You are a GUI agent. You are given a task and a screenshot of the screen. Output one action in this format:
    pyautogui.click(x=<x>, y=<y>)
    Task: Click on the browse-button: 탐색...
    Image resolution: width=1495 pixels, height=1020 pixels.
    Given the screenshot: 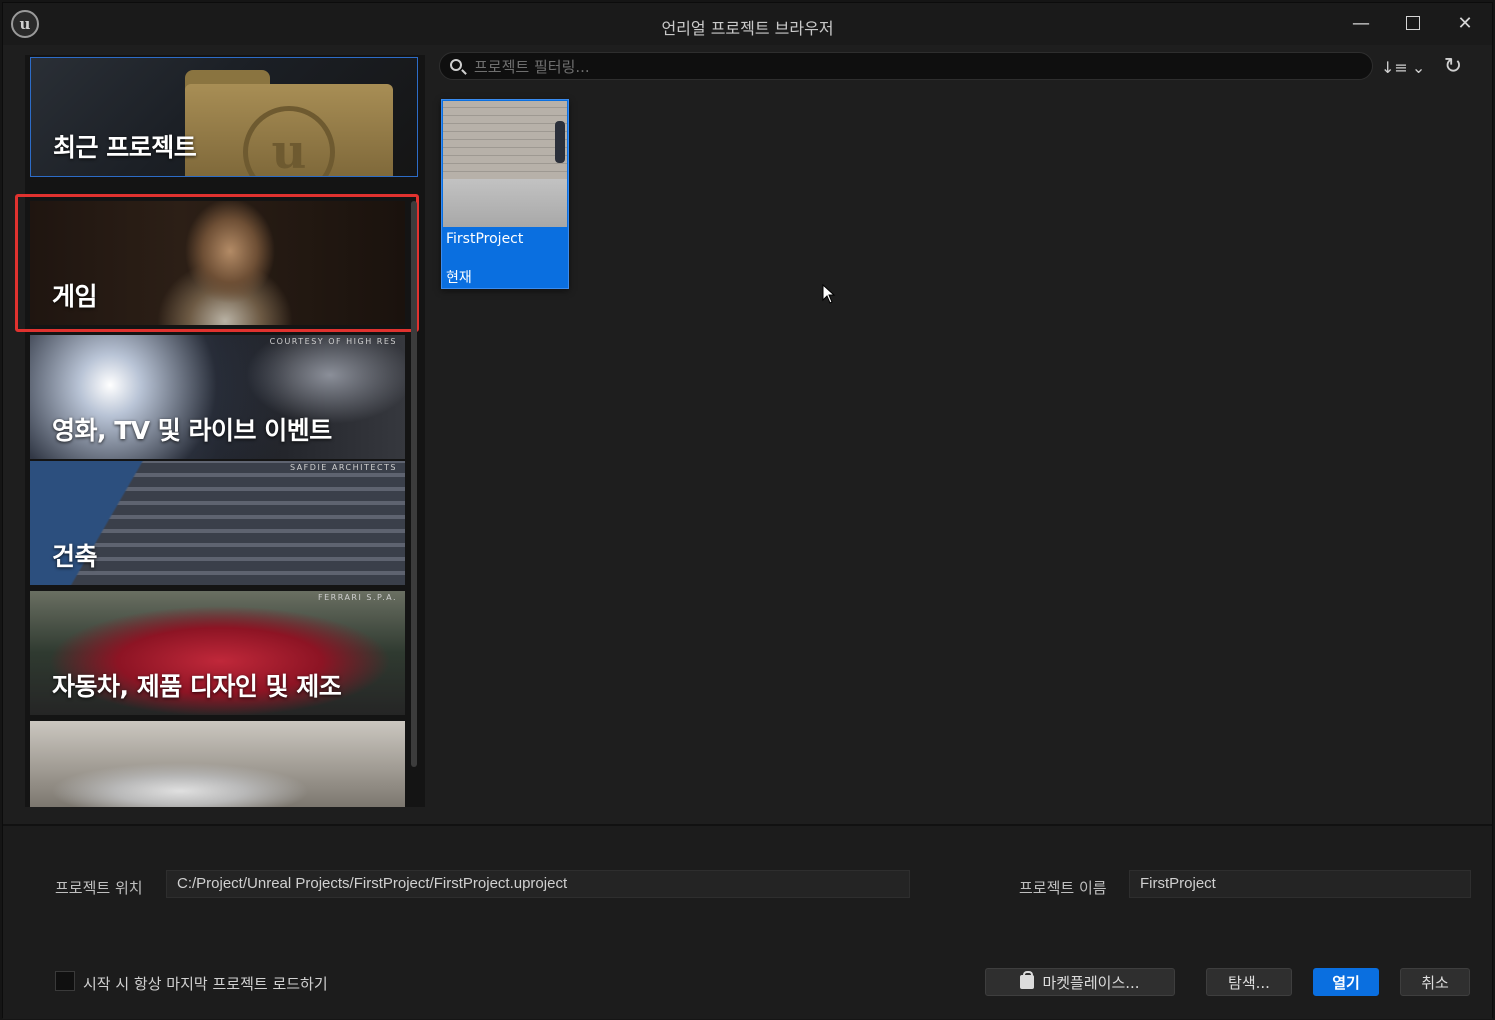 What is the action you would take?
    pyautogui.click(x=1249, y=982)
    